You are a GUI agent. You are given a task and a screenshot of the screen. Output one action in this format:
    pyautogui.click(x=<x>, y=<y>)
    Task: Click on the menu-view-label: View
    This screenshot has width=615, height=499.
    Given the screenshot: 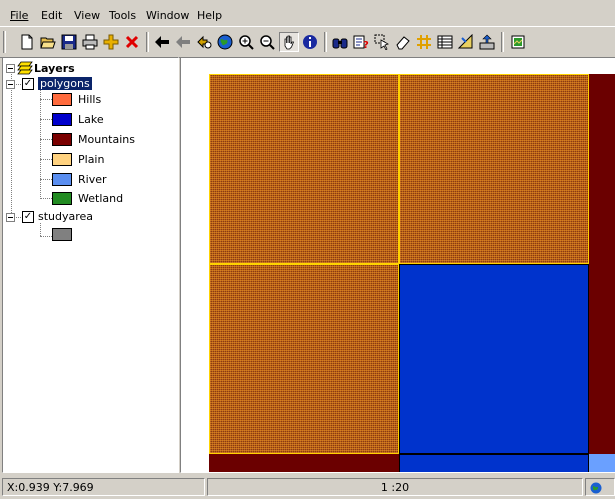 What is the action you would take?
    pyautogui.click(x=87, y=15)
    